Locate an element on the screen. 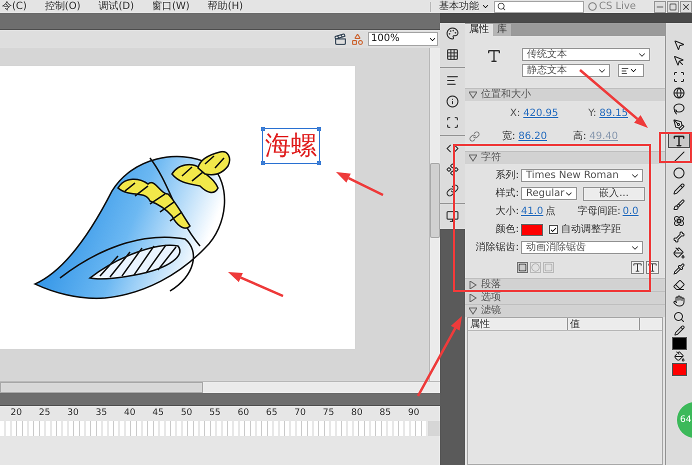 The height and width of the screenshot is (465, 692). hand-icon is located at coordinates (679, 300).